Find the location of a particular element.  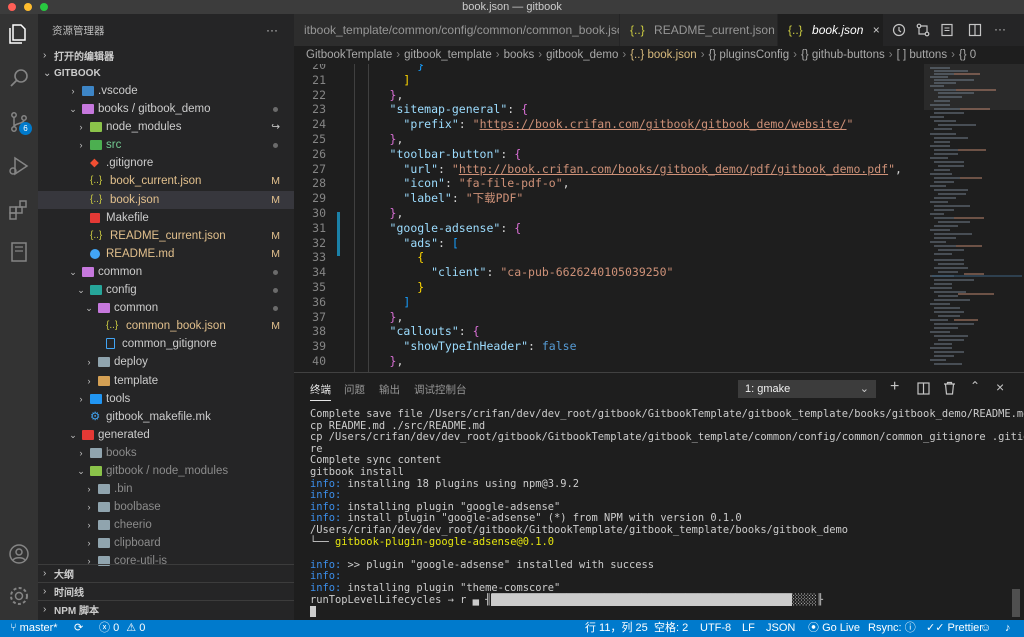

code-line: 40 }, is located at coordinates (609, 361).